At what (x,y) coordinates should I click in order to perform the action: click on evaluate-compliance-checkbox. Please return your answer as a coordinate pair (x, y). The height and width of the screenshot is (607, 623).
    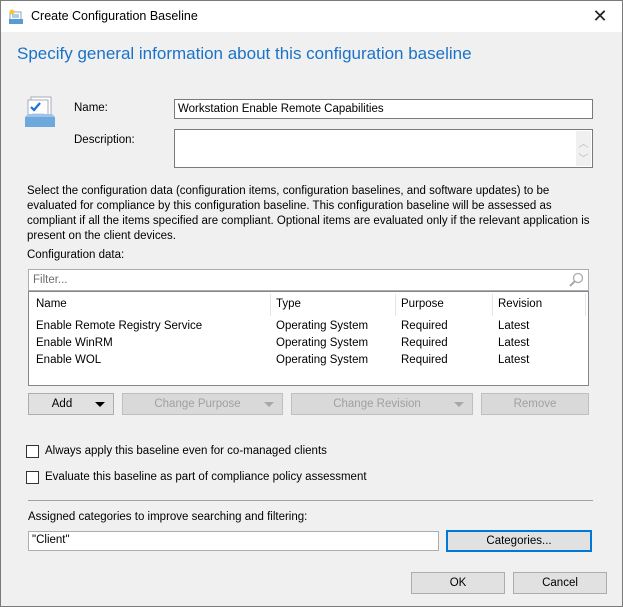
    Looking at the image, I should click on (32, 477).